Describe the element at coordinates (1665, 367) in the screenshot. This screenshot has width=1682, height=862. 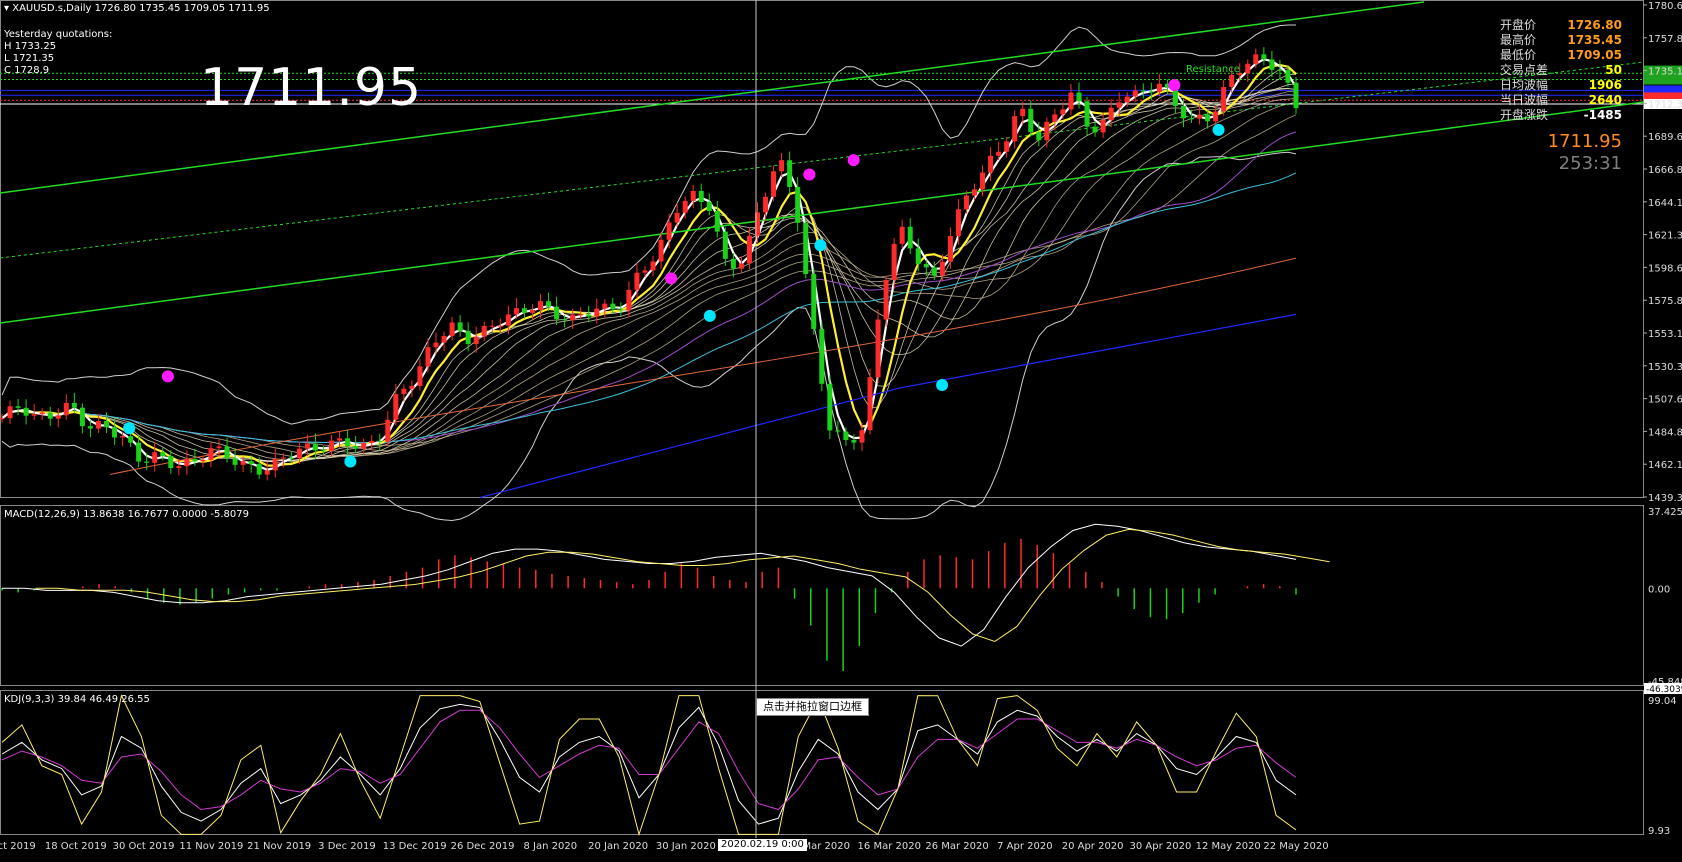
I see `price-tick-label: 1530.35` at that location.